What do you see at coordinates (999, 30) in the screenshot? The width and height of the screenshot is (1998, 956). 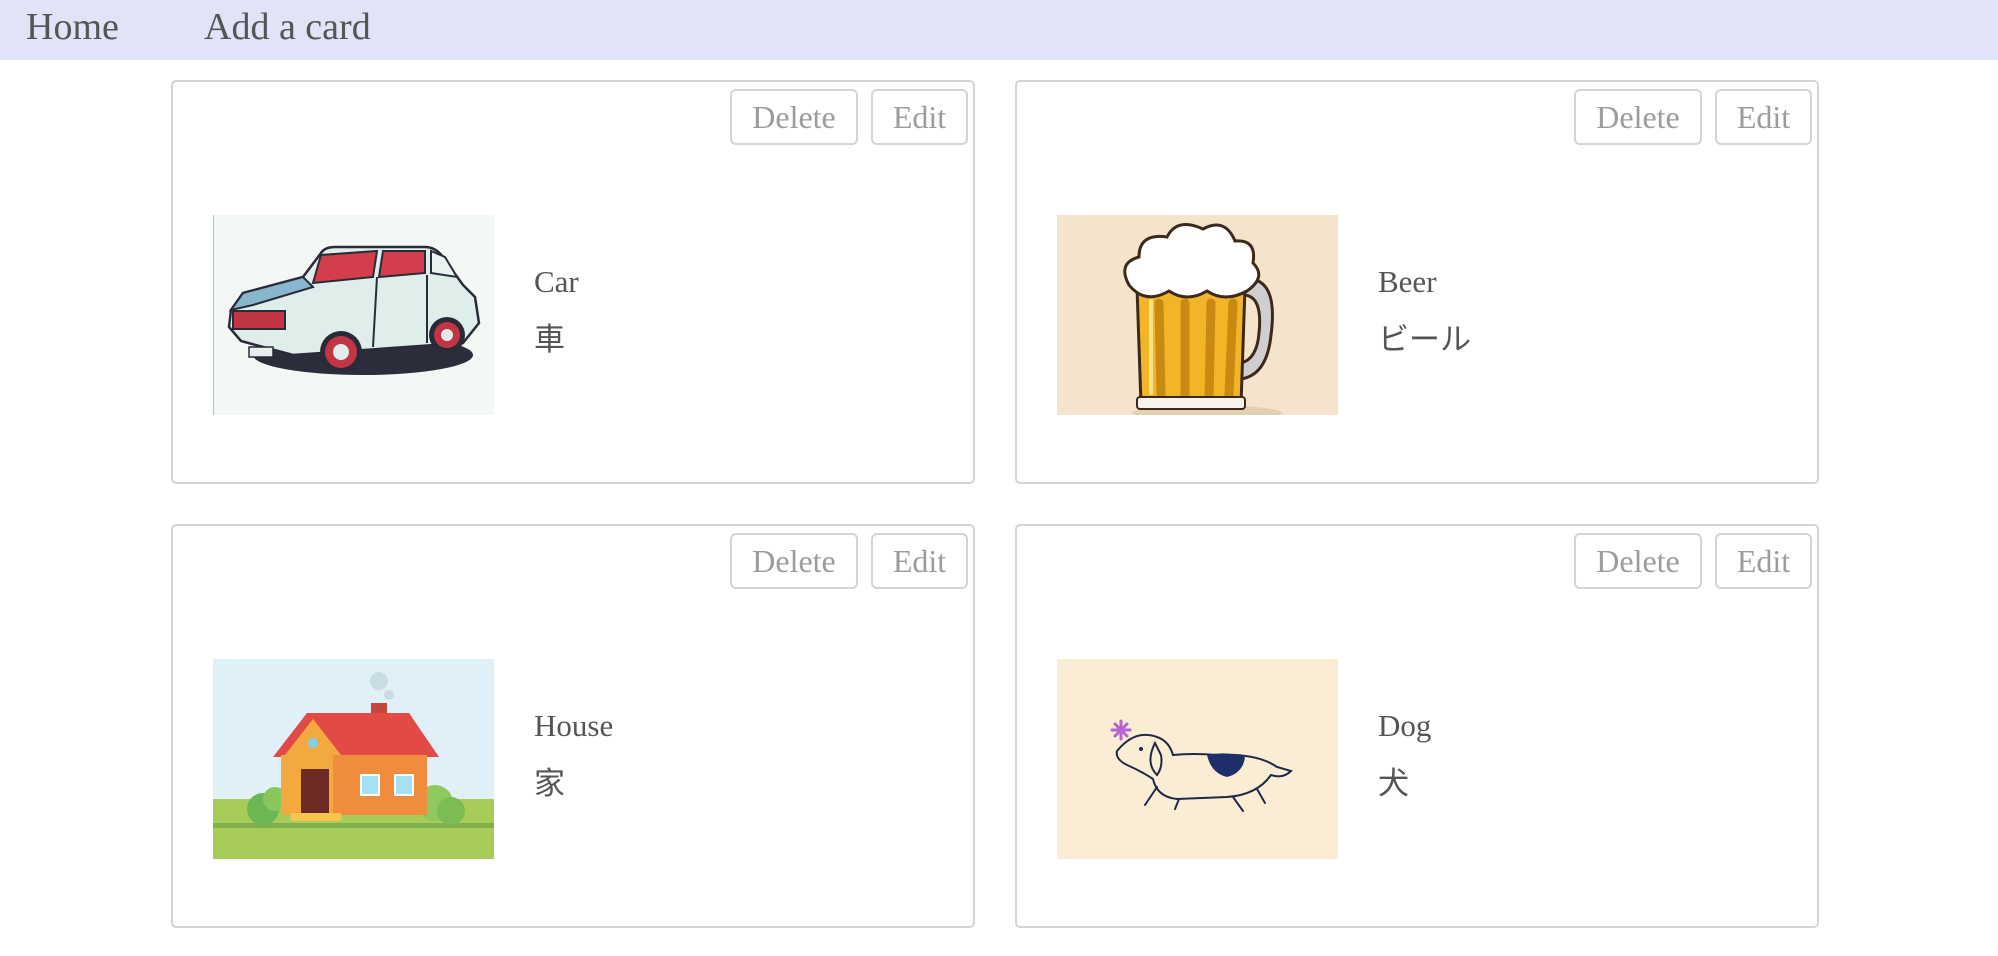 I see `top-navbar: Home Add a card` at bounding box center [999, 30].